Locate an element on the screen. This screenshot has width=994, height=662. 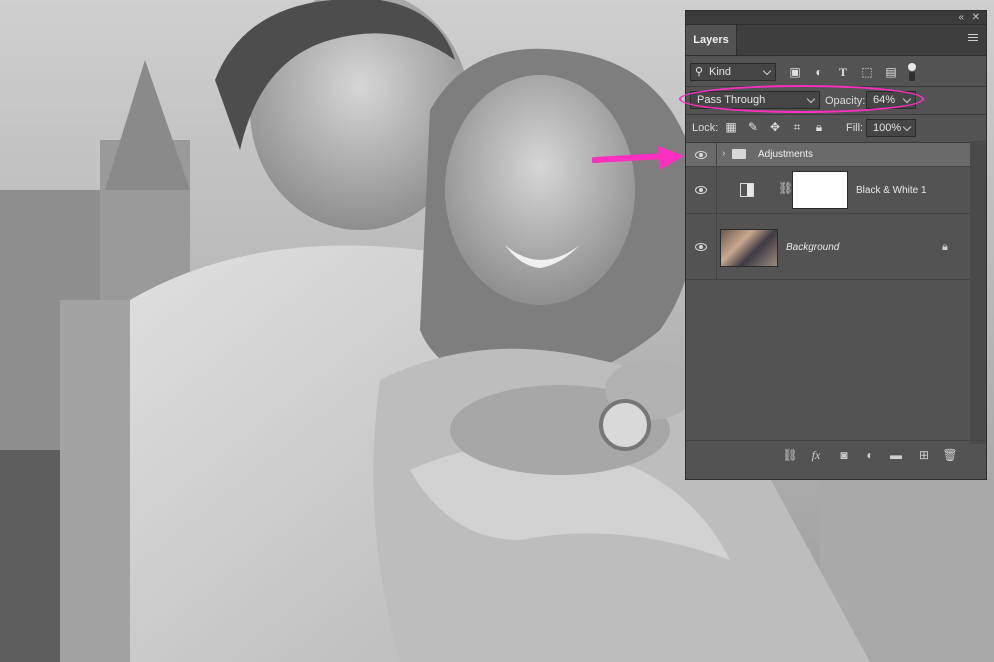
layers-bottom-toolbar: ⛓ fx ◙ ◐ ▬ ⊞ 🗑︎ is located at coordinates (836, 454).